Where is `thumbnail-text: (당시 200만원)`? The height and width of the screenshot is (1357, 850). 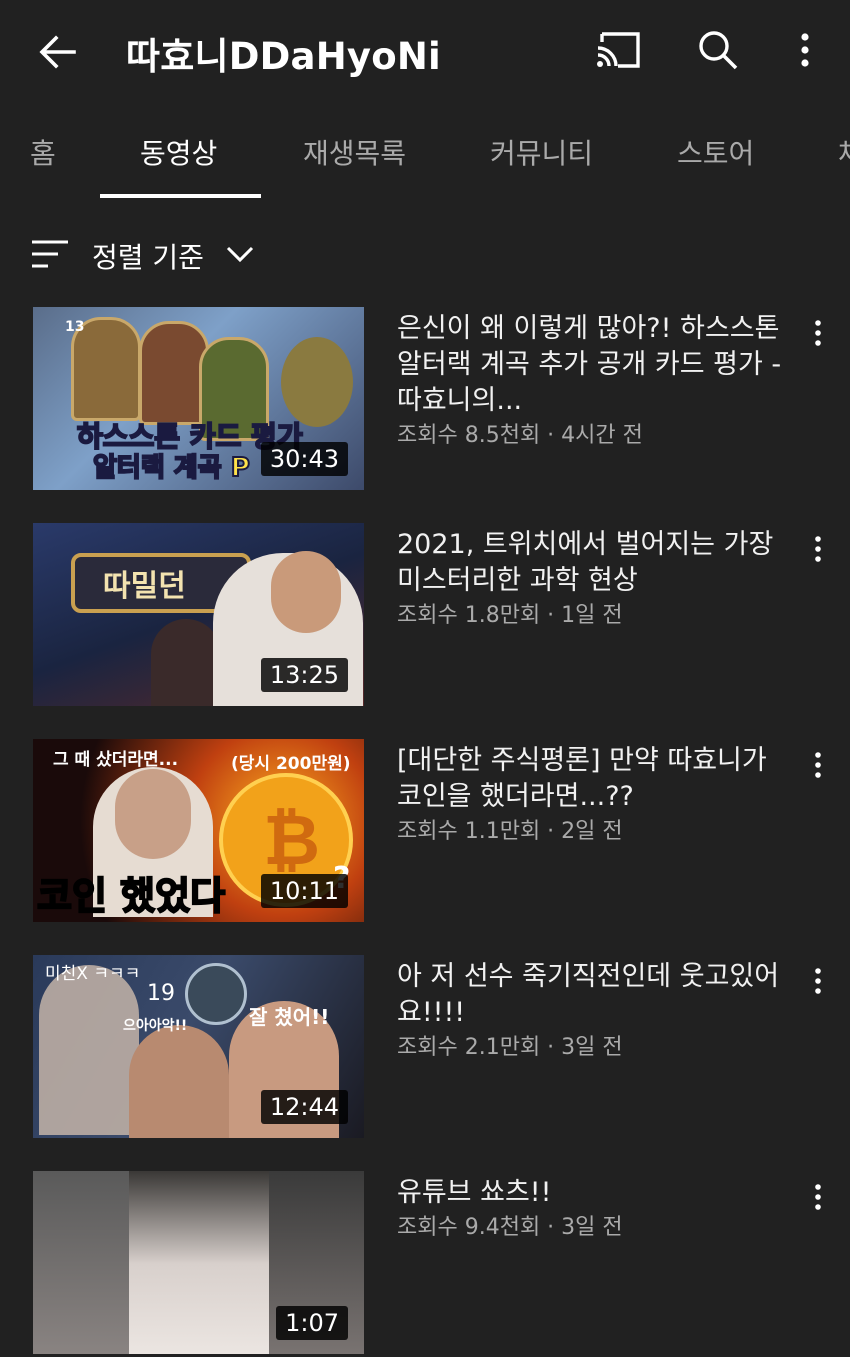
thumbnail-text: (당시 200만원) is located at coordinates (291, 764).